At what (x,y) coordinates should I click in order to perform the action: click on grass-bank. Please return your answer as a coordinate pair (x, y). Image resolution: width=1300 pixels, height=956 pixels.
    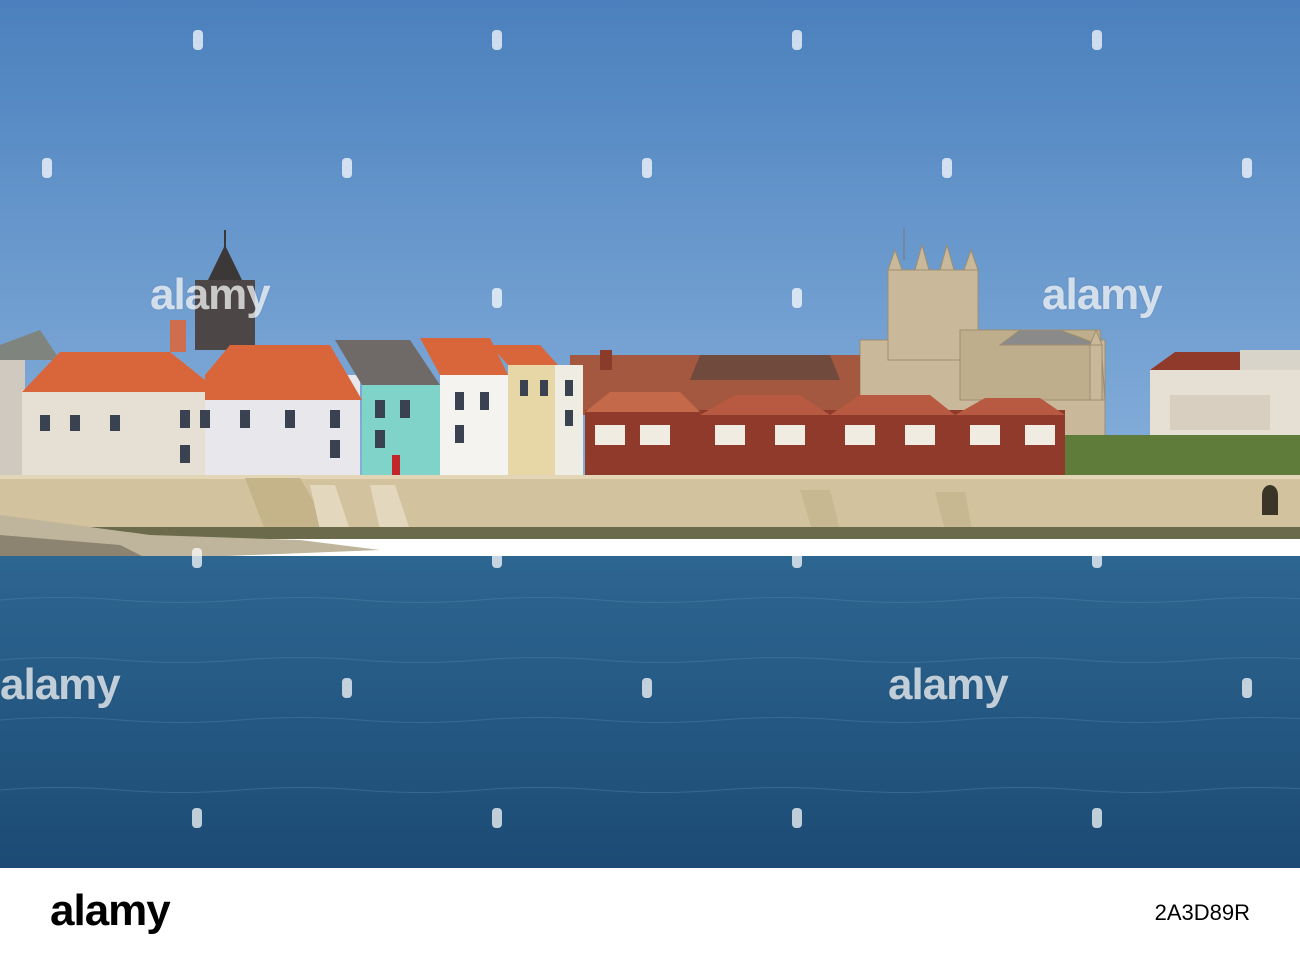
    Looking at the image, I should click on (1182, 455).